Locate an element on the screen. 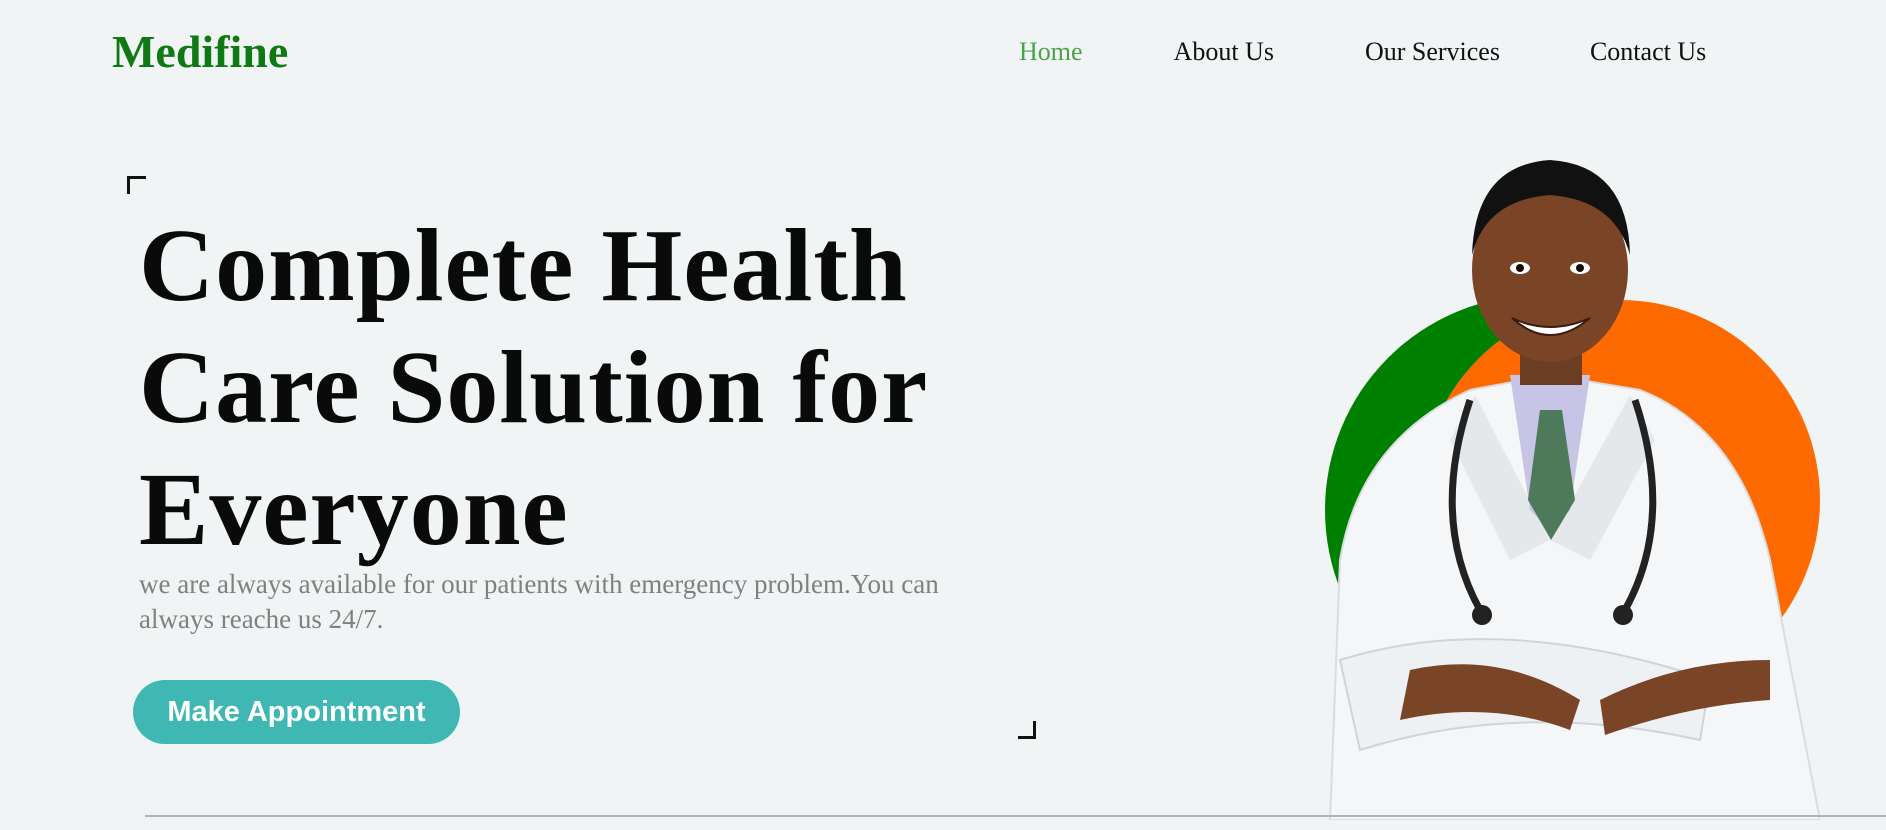 This screenshot has height=830, width=1886. corner-bracket-top-left is located at coordinates (136, 185).